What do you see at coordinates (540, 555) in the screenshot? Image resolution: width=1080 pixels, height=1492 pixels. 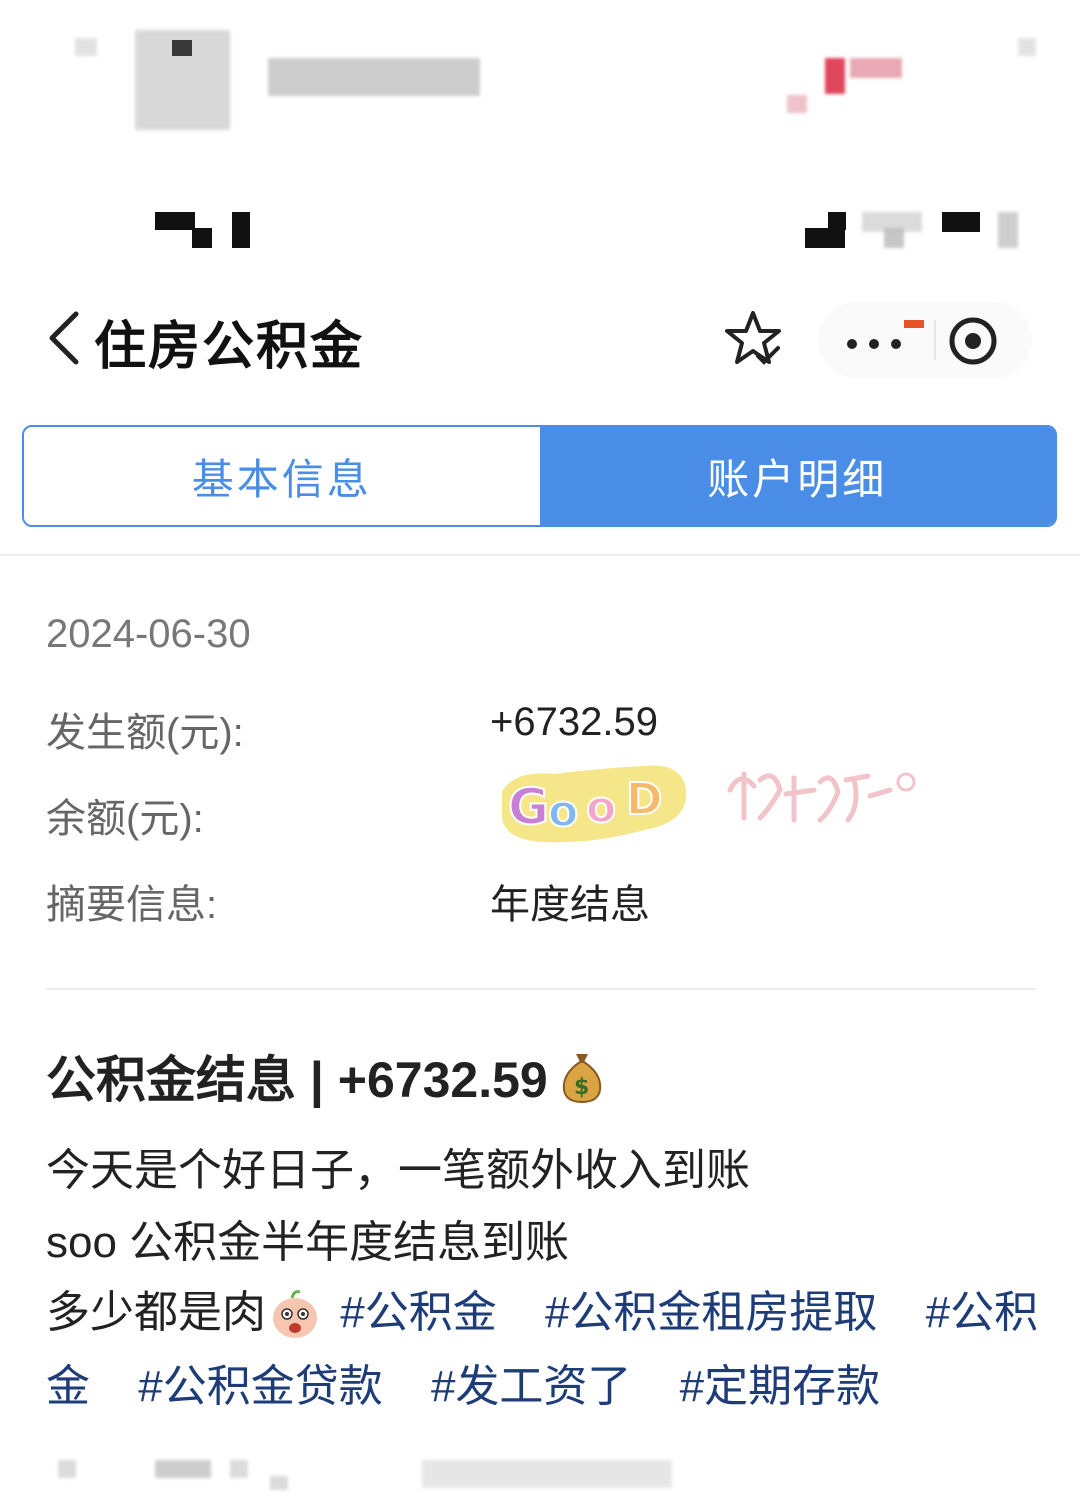 I see `divider` at bounding box center [540, 555].